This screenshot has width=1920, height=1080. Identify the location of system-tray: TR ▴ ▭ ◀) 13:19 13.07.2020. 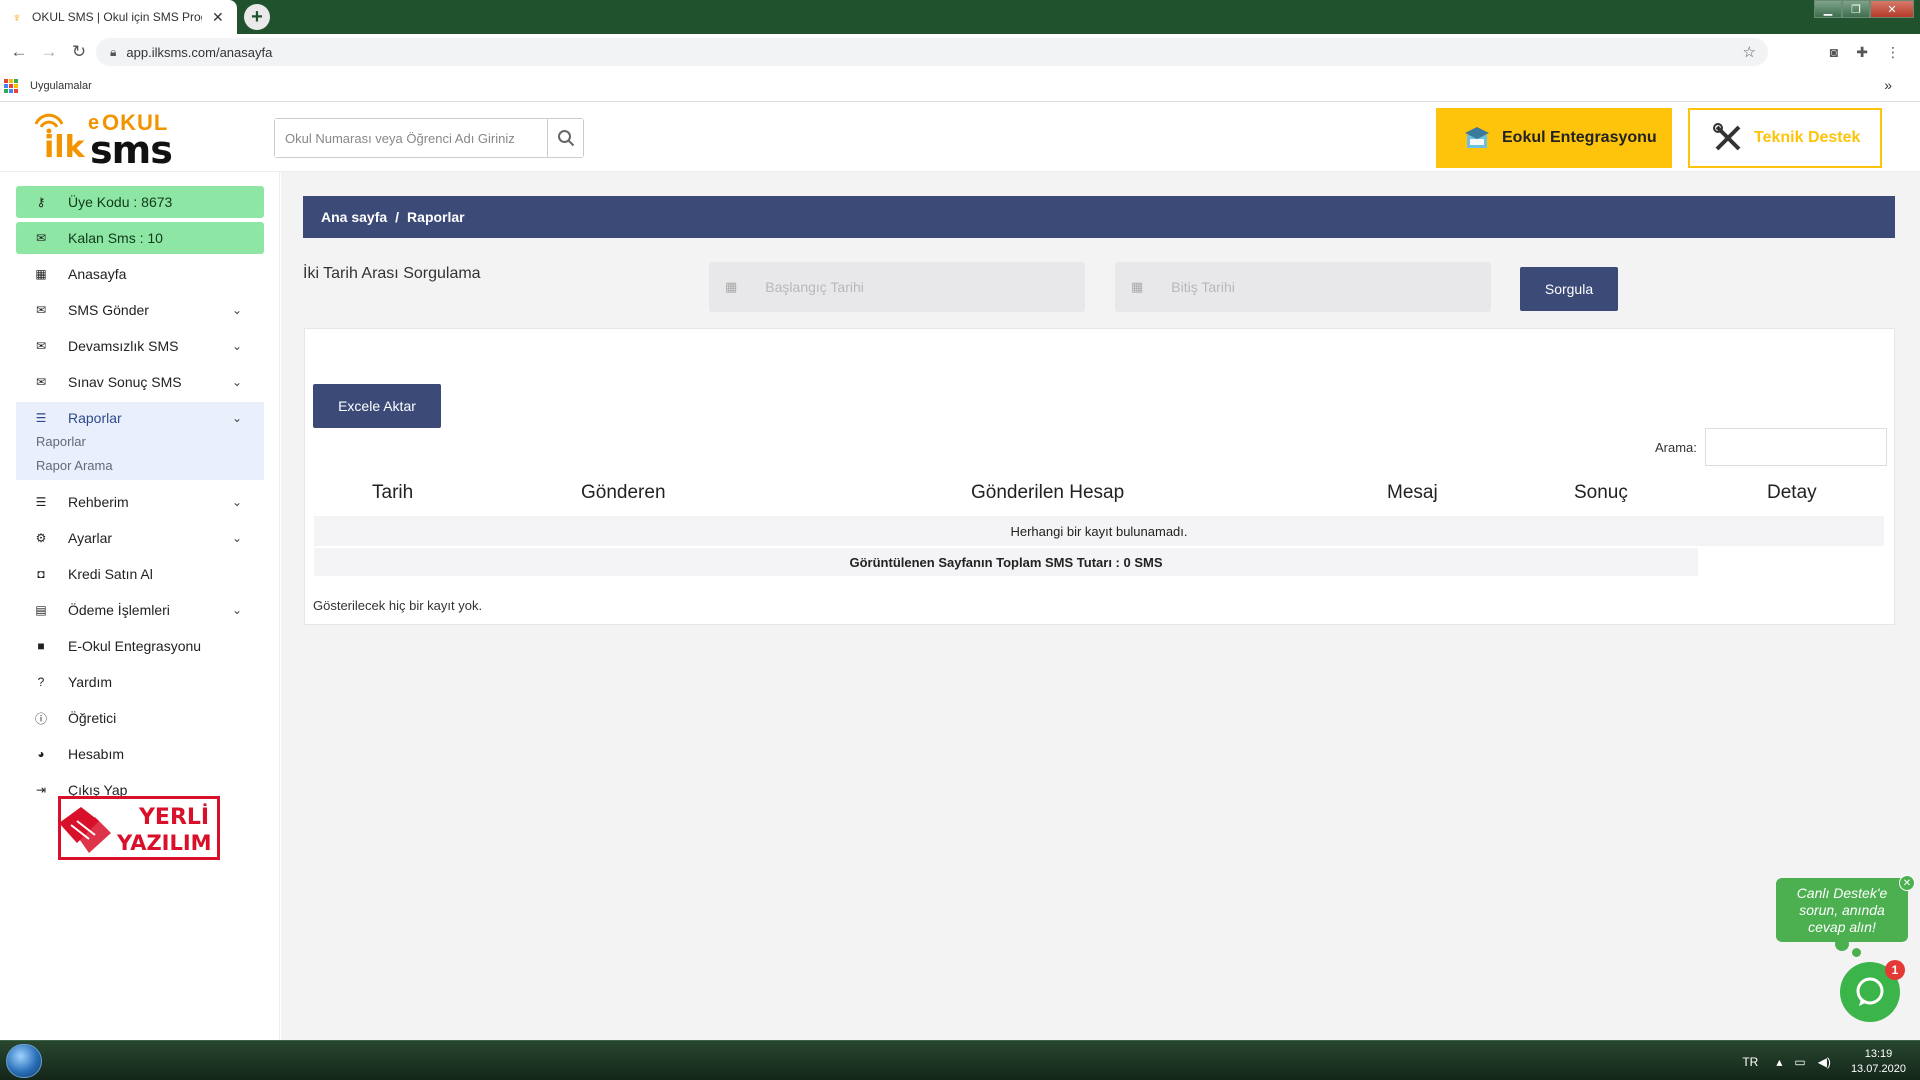
(1824, 1062).